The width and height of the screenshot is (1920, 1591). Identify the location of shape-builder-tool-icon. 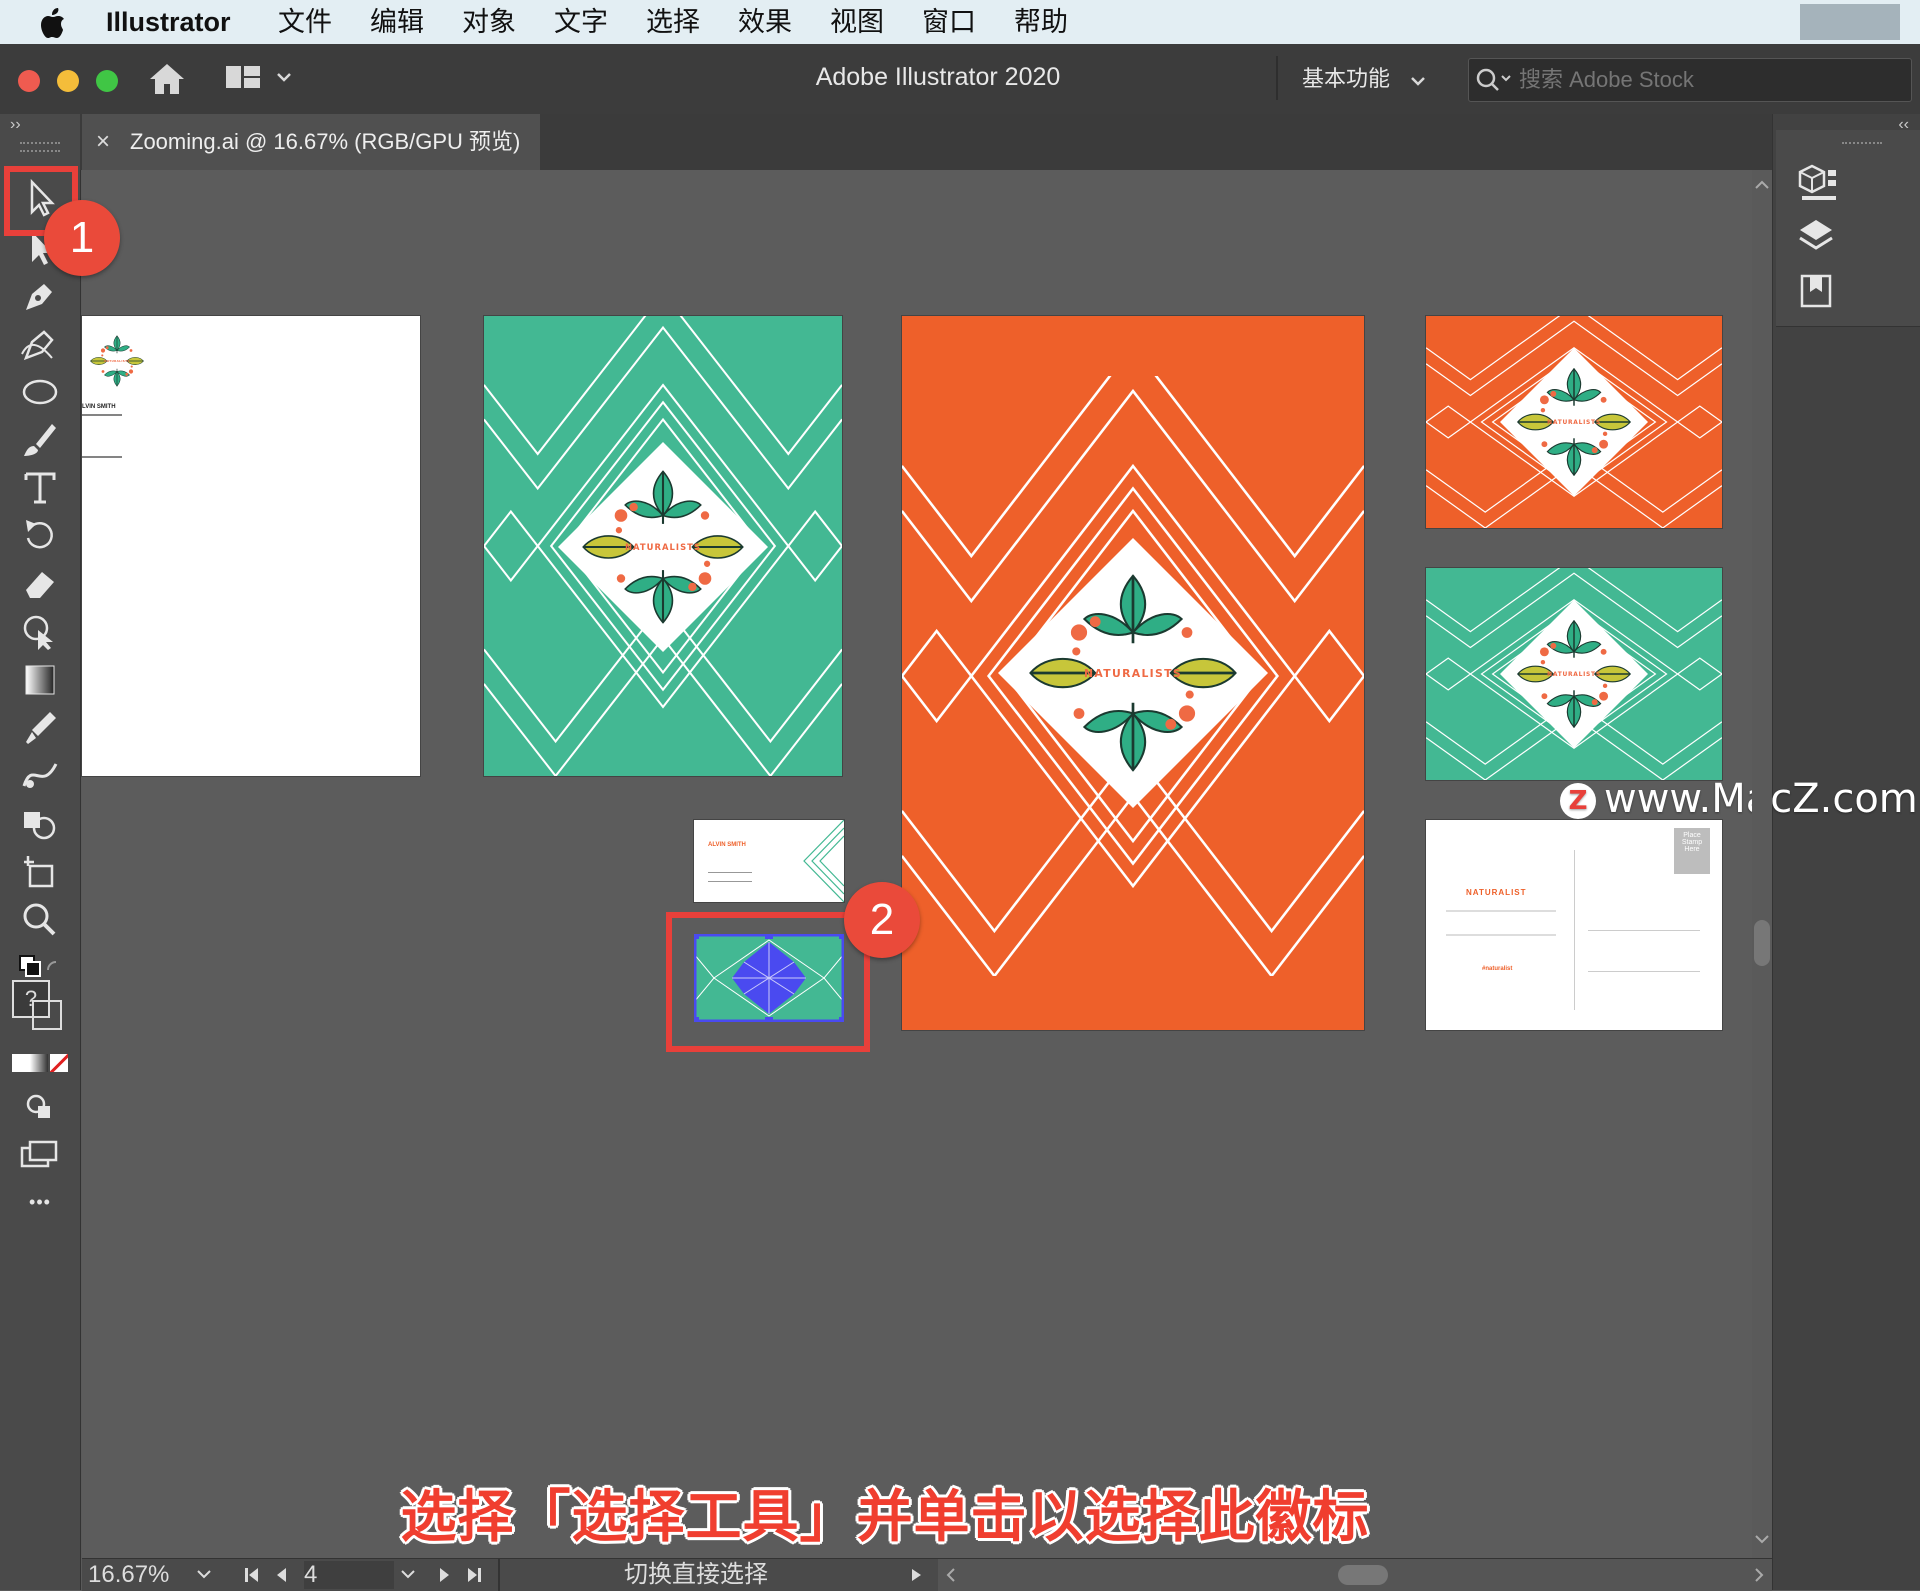
(40, 824).